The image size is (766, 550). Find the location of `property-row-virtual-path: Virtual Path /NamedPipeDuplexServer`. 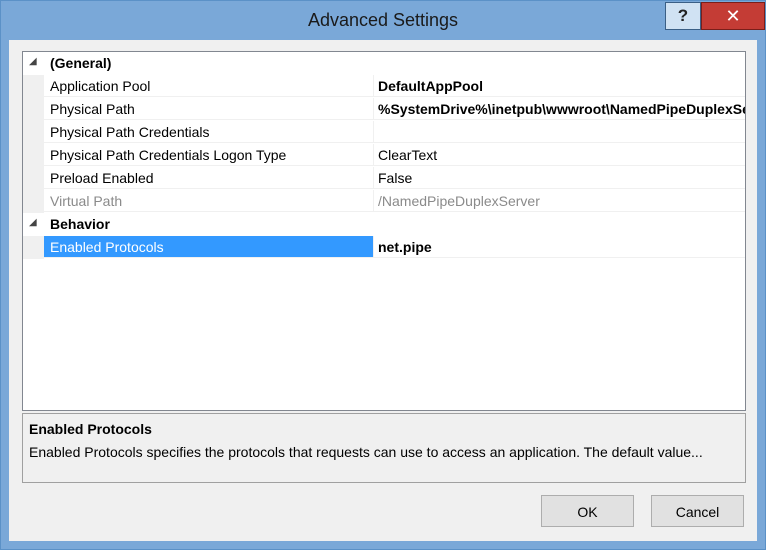

property-row-virtual-path: Virtual Path /NamedPipeDuplexServer is located at coordinates (384, 201).